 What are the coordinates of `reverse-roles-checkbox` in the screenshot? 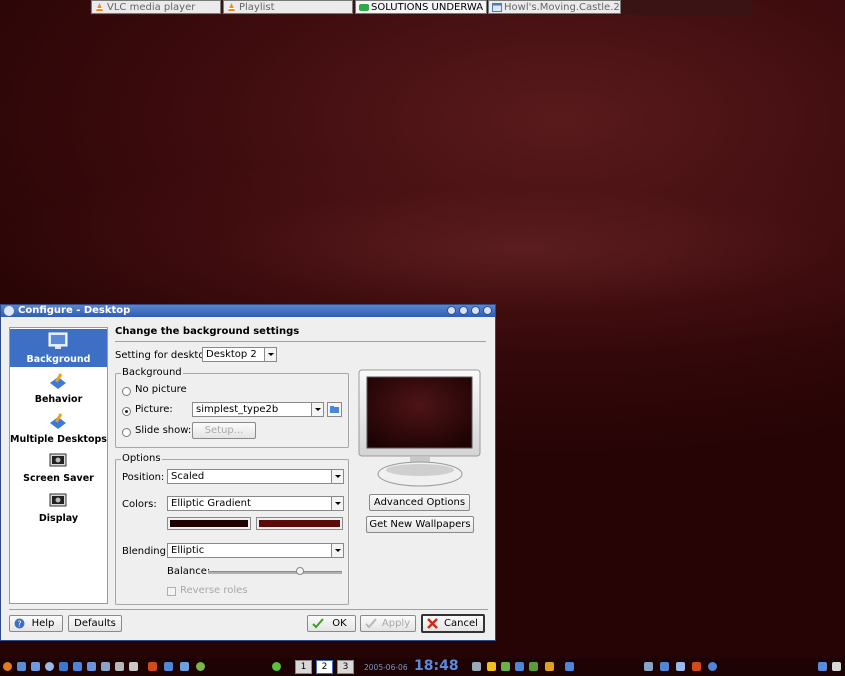 It's located at (171, 591).